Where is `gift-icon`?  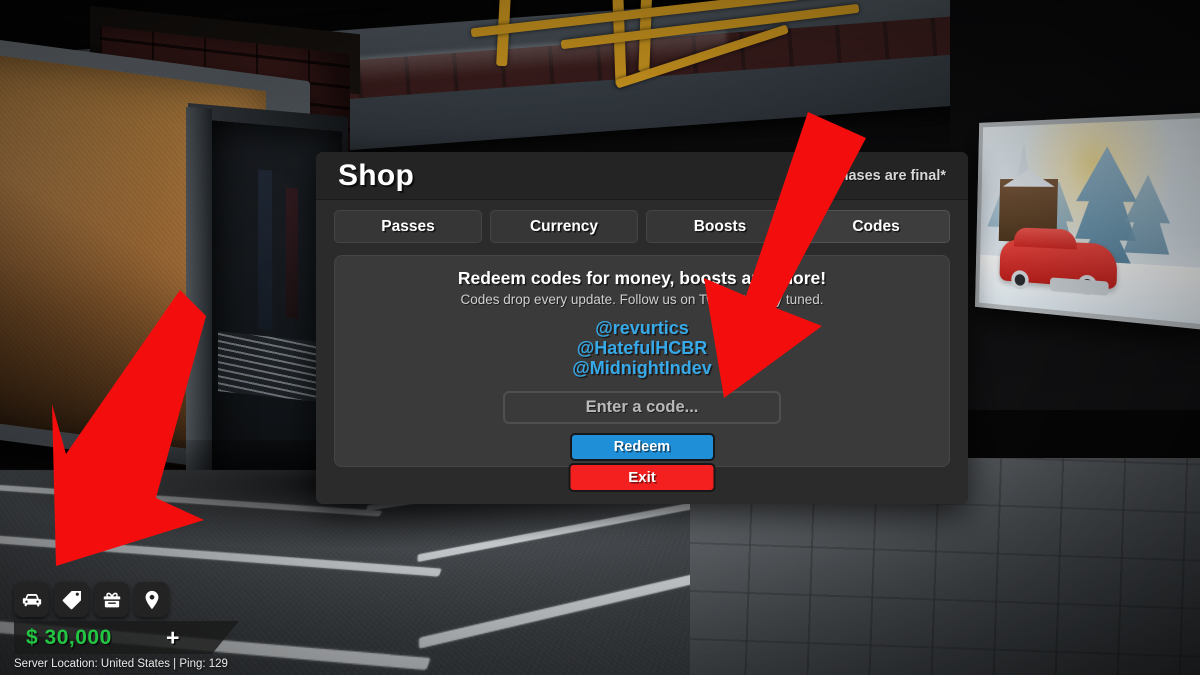
gift-icon is located at coordinates (111, 599).